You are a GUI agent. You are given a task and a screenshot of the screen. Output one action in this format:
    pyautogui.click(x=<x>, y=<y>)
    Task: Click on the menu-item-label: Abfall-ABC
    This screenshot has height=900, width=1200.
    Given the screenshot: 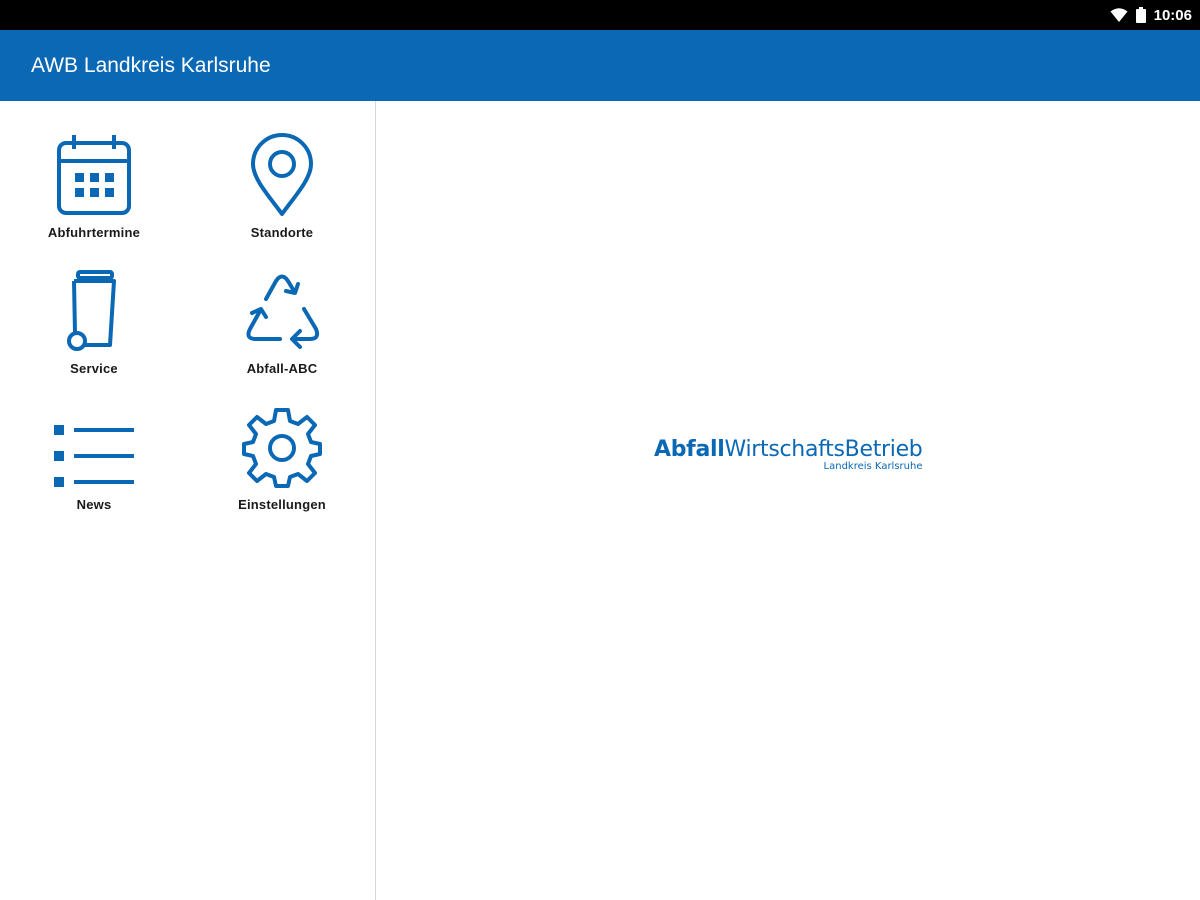 What is the action you would take?
    pyautogui.click(x=282, y=368)
    